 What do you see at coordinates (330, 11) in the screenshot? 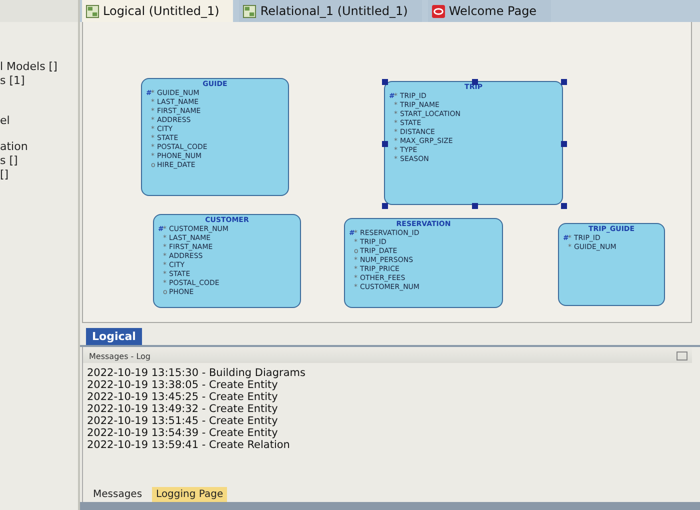
I see `editor-tab: Relational_1 (Untitled_1)` at bounding box center [330, 11].